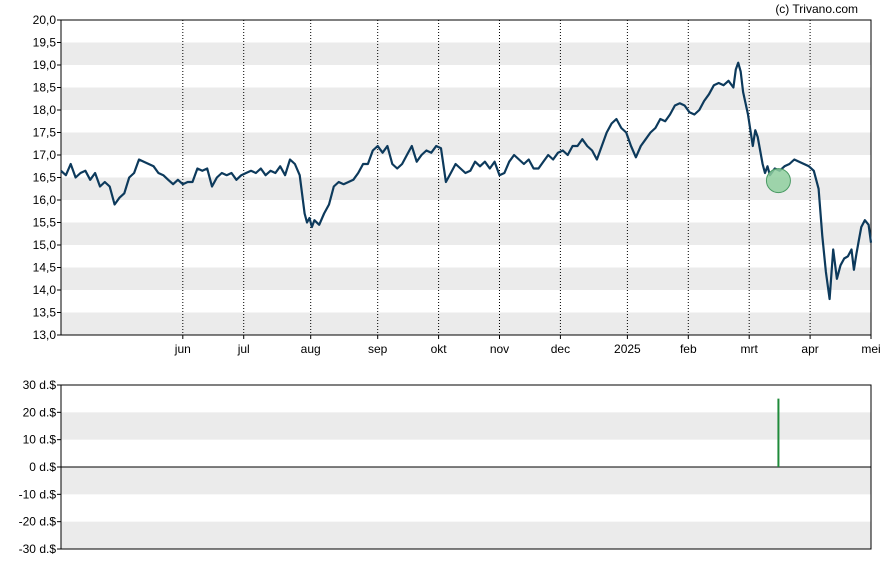 Image resolution: width=888 pixels, height=565 pixels. Describe the element at coordinates (38, 522) in the screenshot. I see `volume-tick-label: -20 d.$` at that location.